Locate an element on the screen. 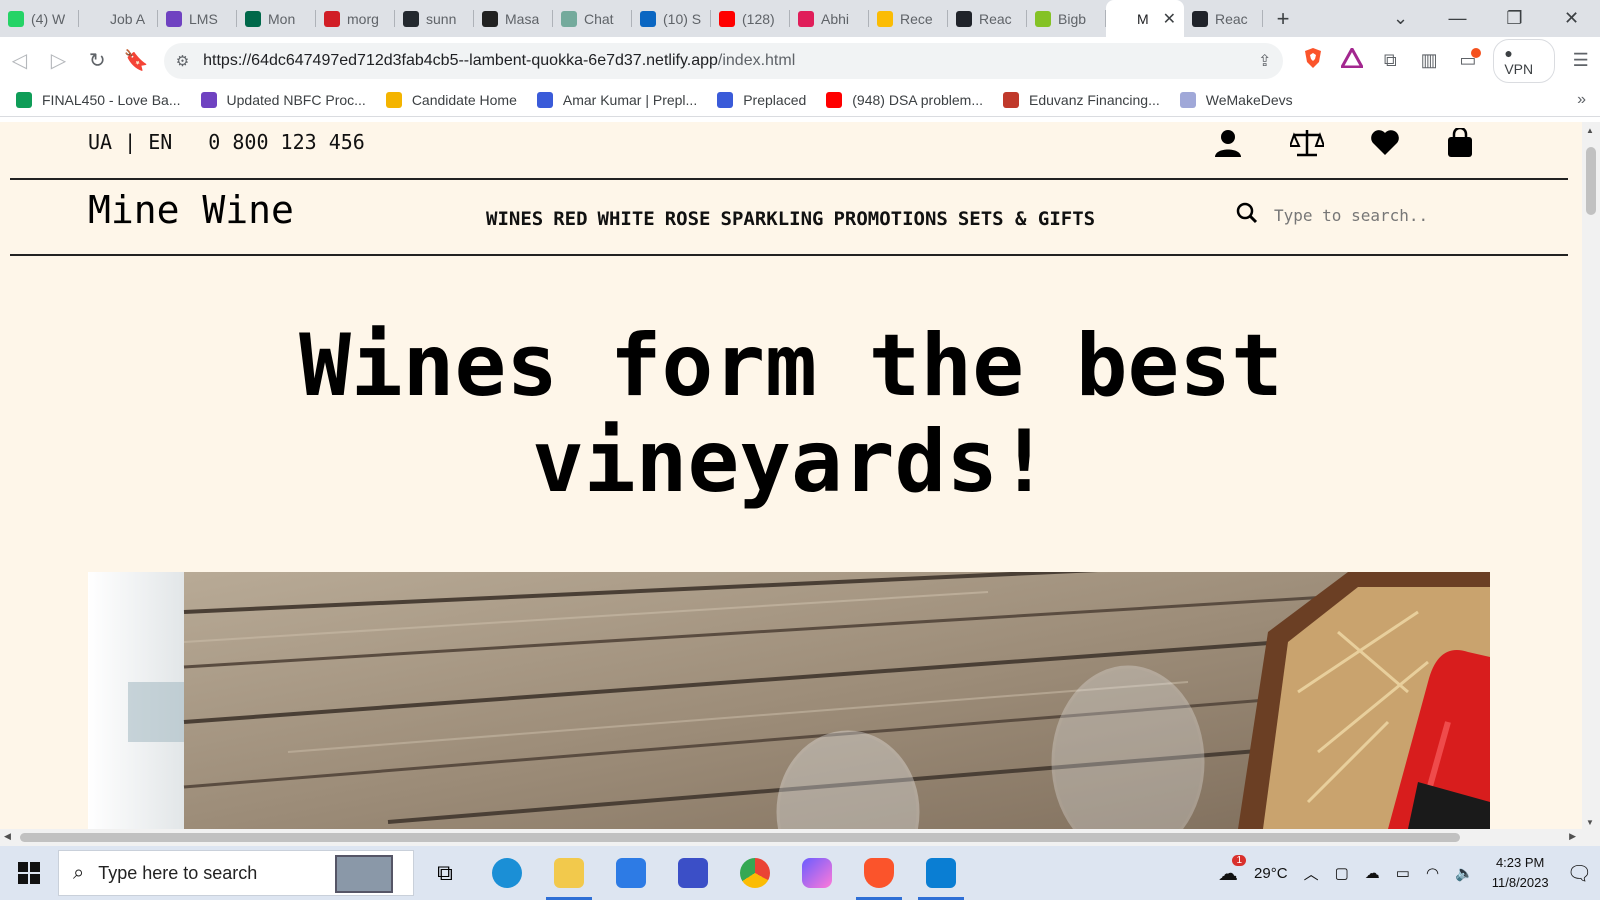 The width and height of the screenshot is (1600, 900). brave-rewards-icon is located at coordinates (1351, 59).